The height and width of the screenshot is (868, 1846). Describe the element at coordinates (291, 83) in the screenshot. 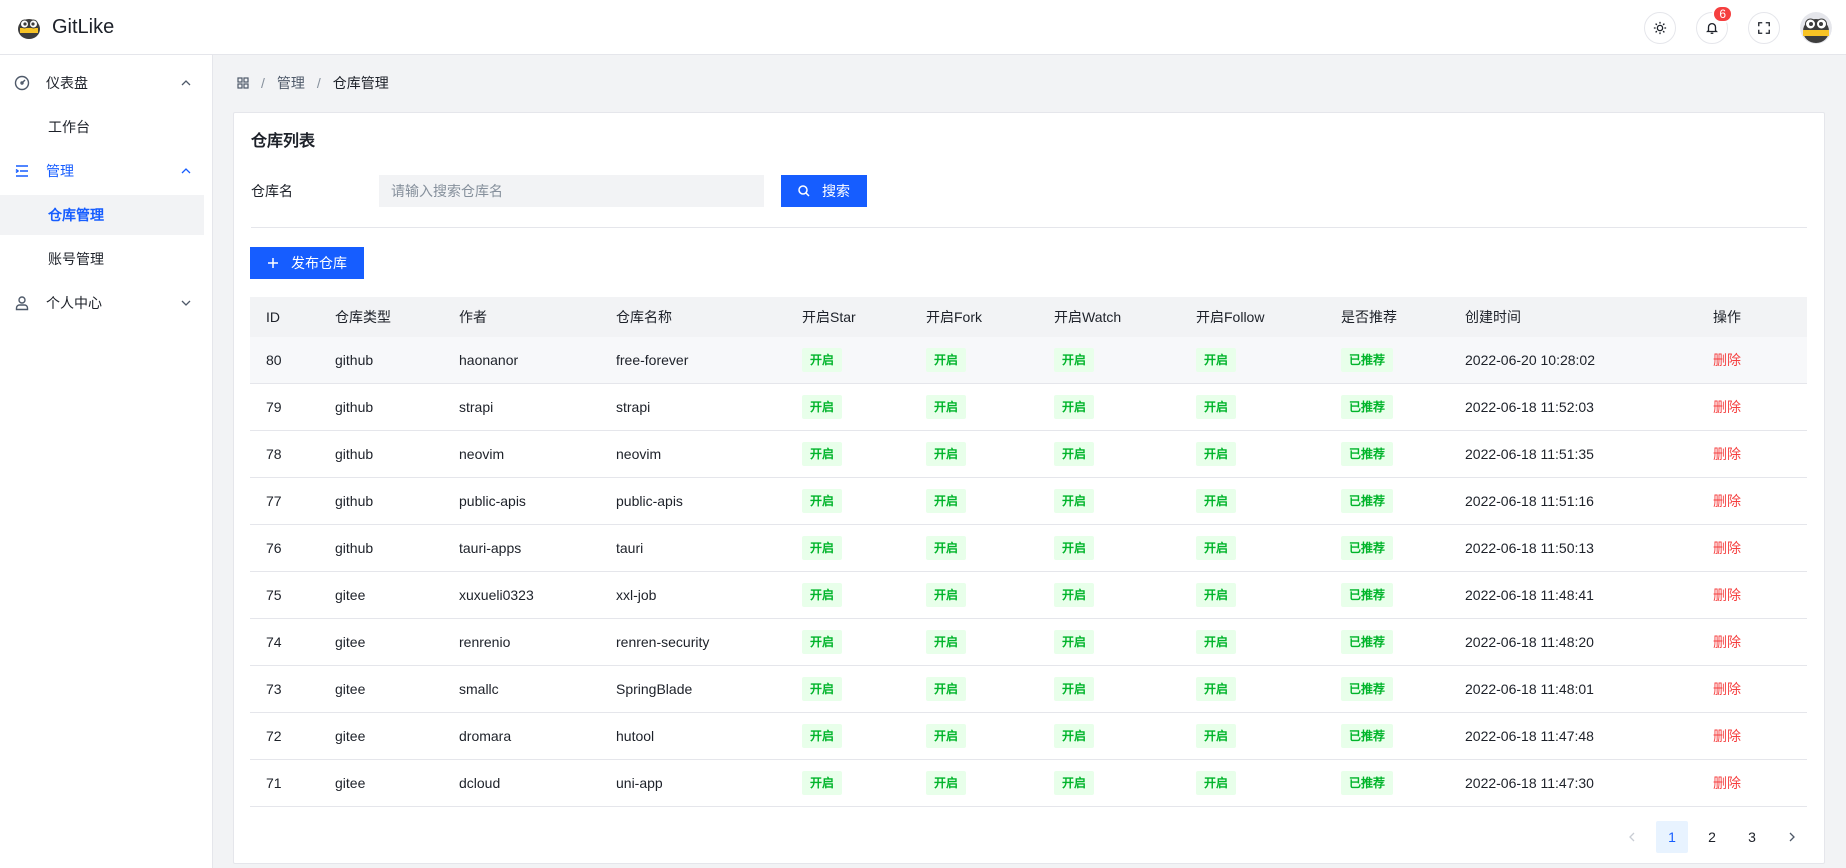

I see `breadcrumb-item: 管理` at that location.